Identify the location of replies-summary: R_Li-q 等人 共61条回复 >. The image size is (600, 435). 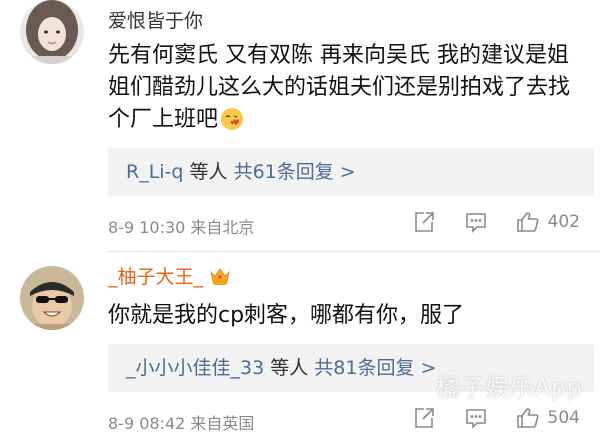
(351, 172).